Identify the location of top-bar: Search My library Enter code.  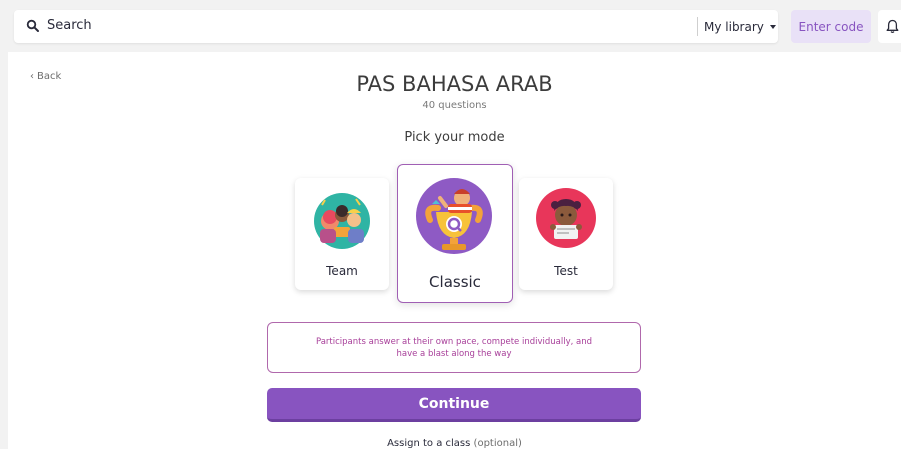
(450, 26).